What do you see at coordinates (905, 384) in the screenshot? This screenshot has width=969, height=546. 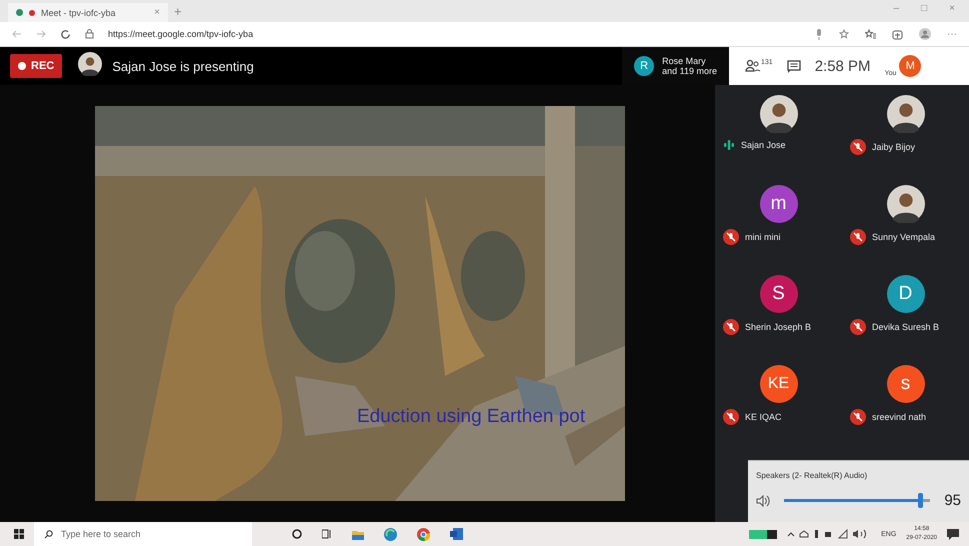 I see `participant-avatar: s` at bounding box center [905, 384].